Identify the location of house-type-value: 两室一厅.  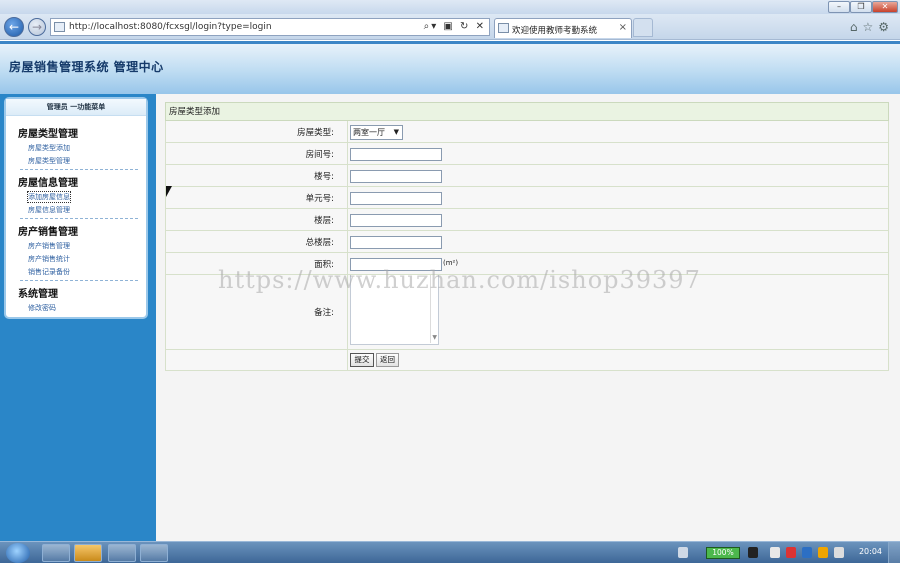
(369, 132).